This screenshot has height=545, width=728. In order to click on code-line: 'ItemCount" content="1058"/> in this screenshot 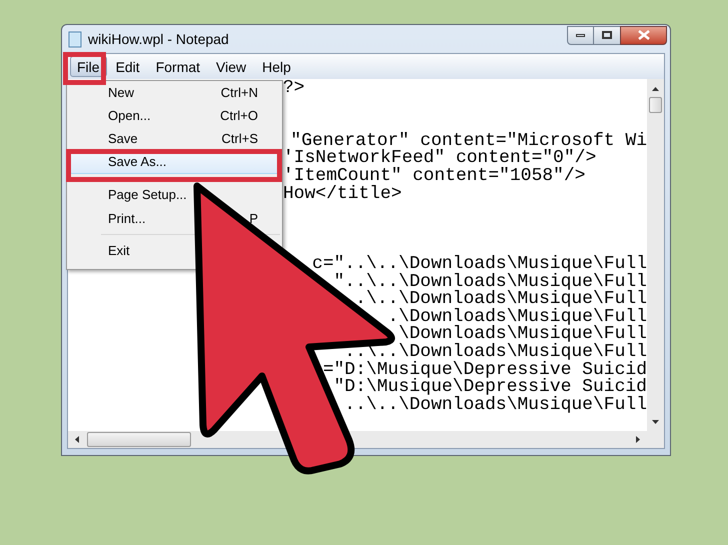, I will do `click(434, 177)`.